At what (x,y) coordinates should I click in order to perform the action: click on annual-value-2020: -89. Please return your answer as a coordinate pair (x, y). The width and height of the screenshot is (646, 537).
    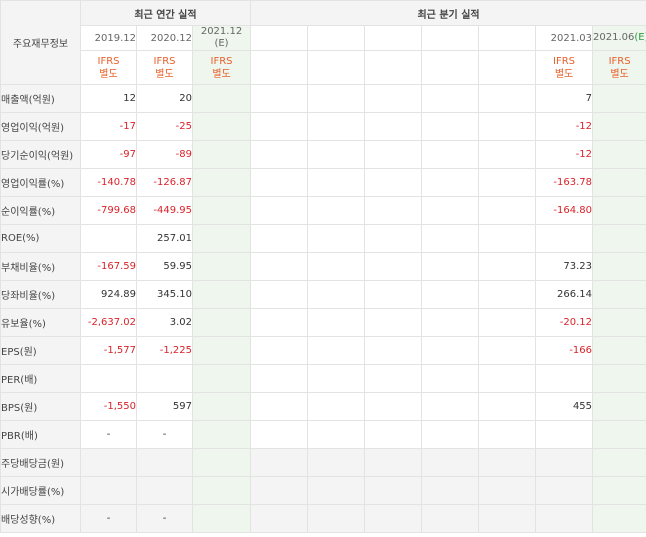
    Looking at the image, I should click on (164, 154).